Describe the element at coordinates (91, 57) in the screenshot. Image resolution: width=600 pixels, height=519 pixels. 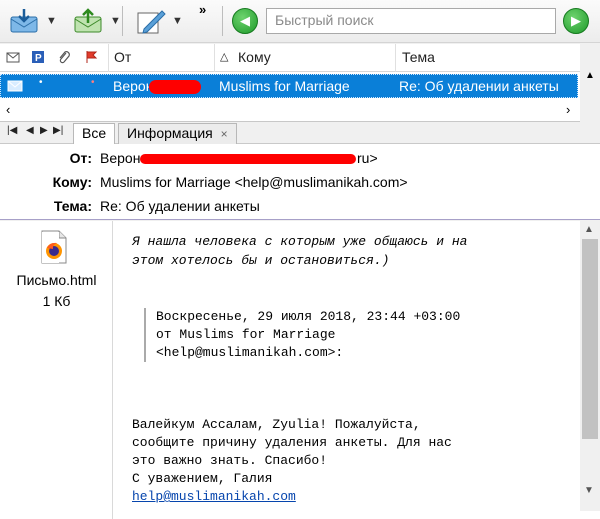
I see `flag-icon` at that location.